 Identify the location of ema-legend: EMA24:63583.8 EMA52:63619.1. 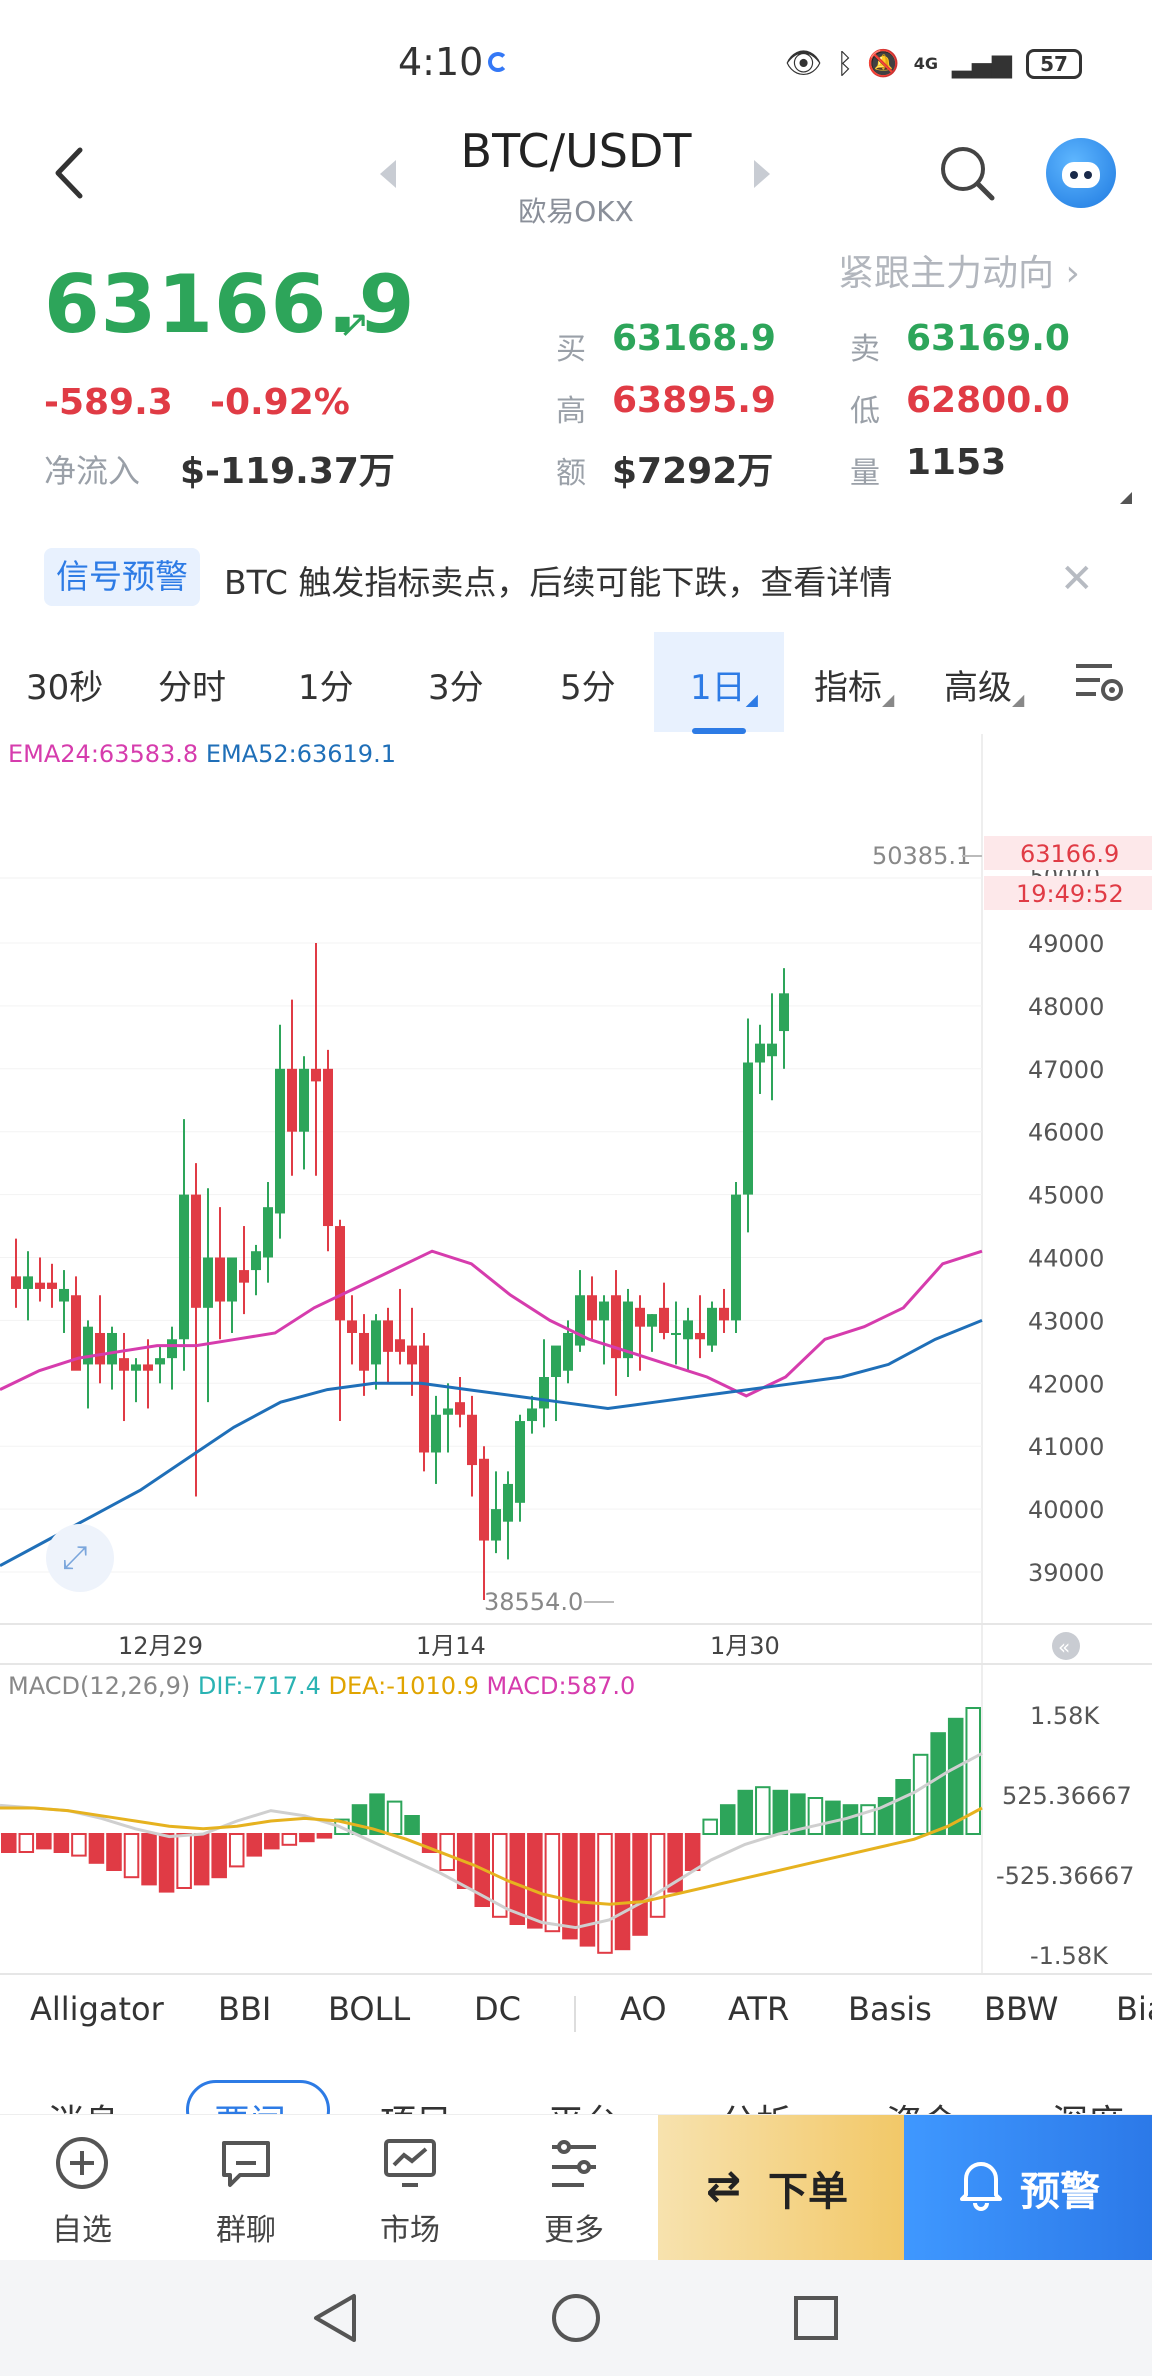
(202, 754).